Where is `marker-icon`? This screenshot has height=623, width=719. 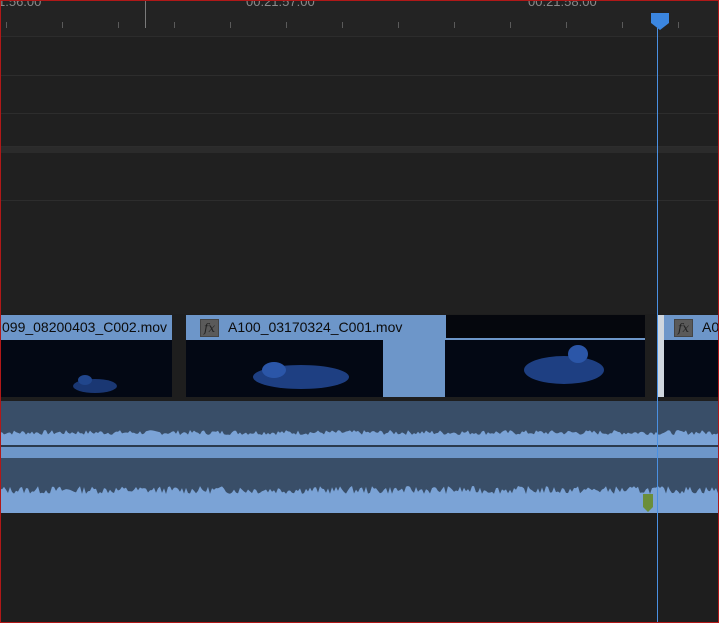
marker-icon is located at coordinates (648, 503).